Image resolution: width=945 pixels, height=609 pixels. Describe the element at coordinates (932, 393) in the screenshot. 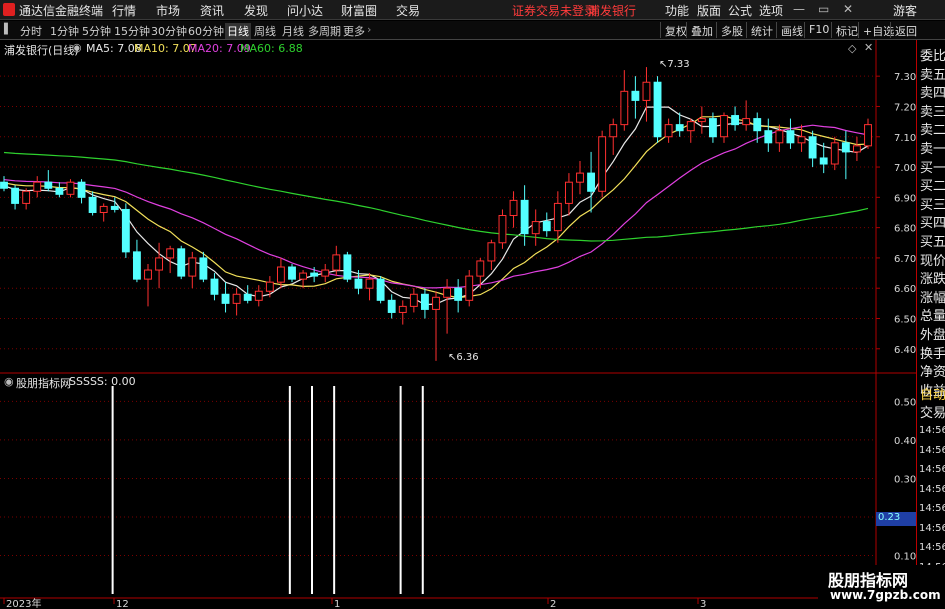

I see `auto-label: 自动` at that location.